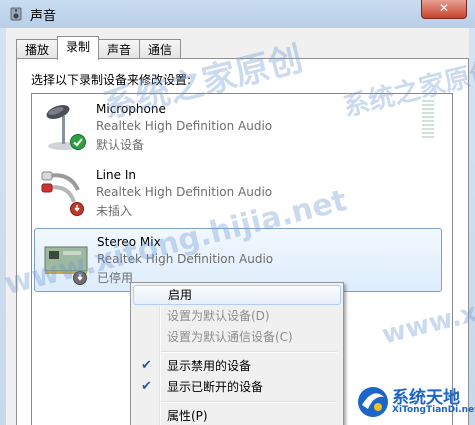 This screenshot has height=425, width=475. I want to click on disabled-arrow-icon, so click(80, 278).